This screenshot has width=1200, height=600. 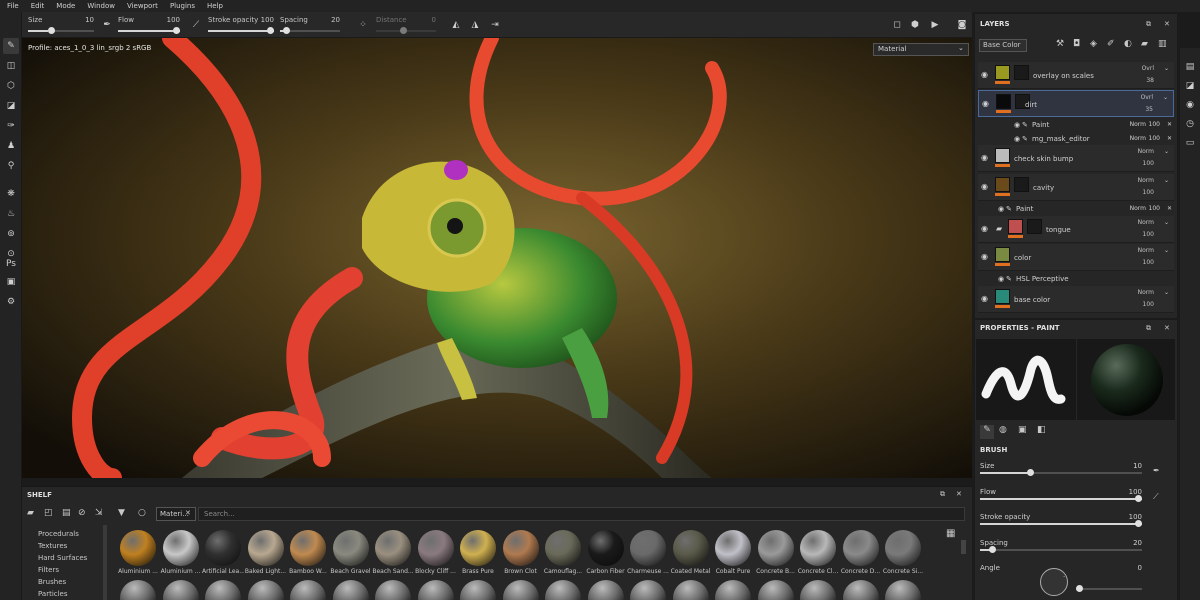 What do you see at coordinates (1061, 473) in the screenshot?
I see `brush-param-slider: Size 10` at bounding box center [1061, 473].